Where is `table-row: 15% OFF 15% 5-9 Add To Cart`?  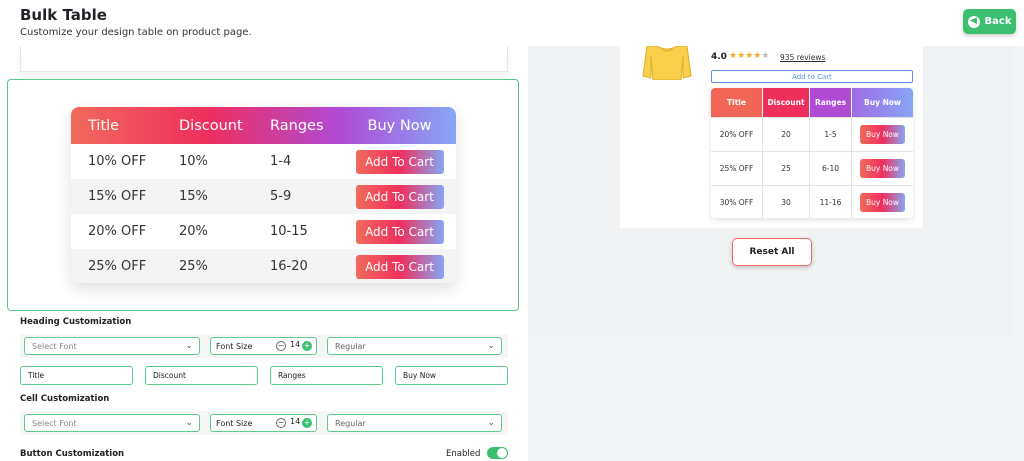 table-row: 15% OFF 15% 5-9 Add To Cart is located at coordinates (263, 196).